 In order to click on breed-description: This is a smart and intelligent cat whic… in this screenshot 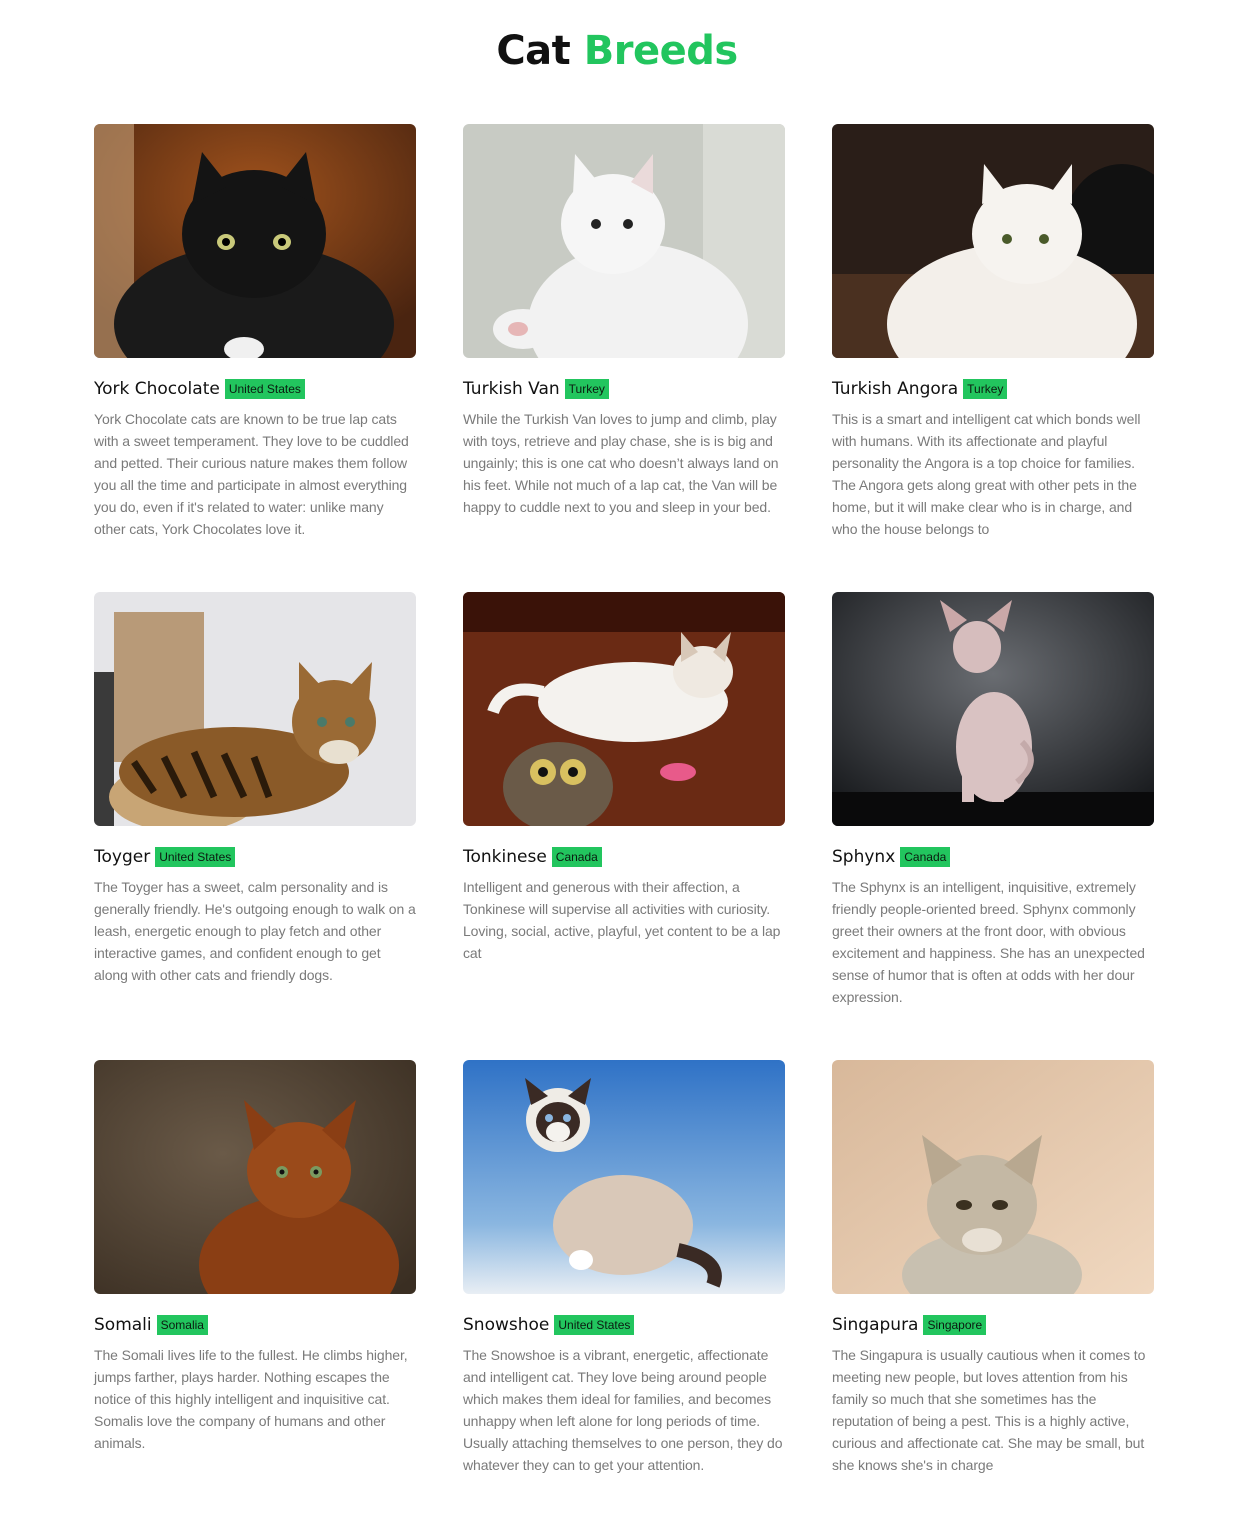, I will do `click(986, 474)`.